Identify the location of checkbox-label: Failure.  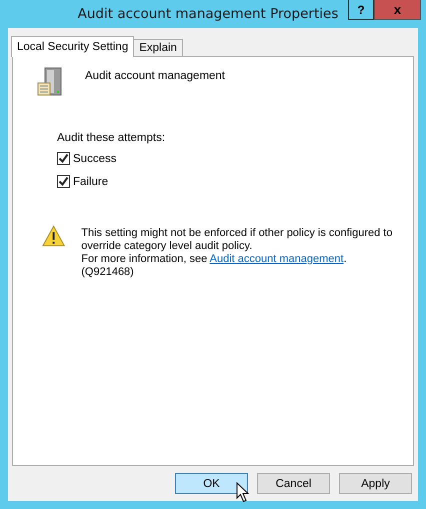
(90, 182).